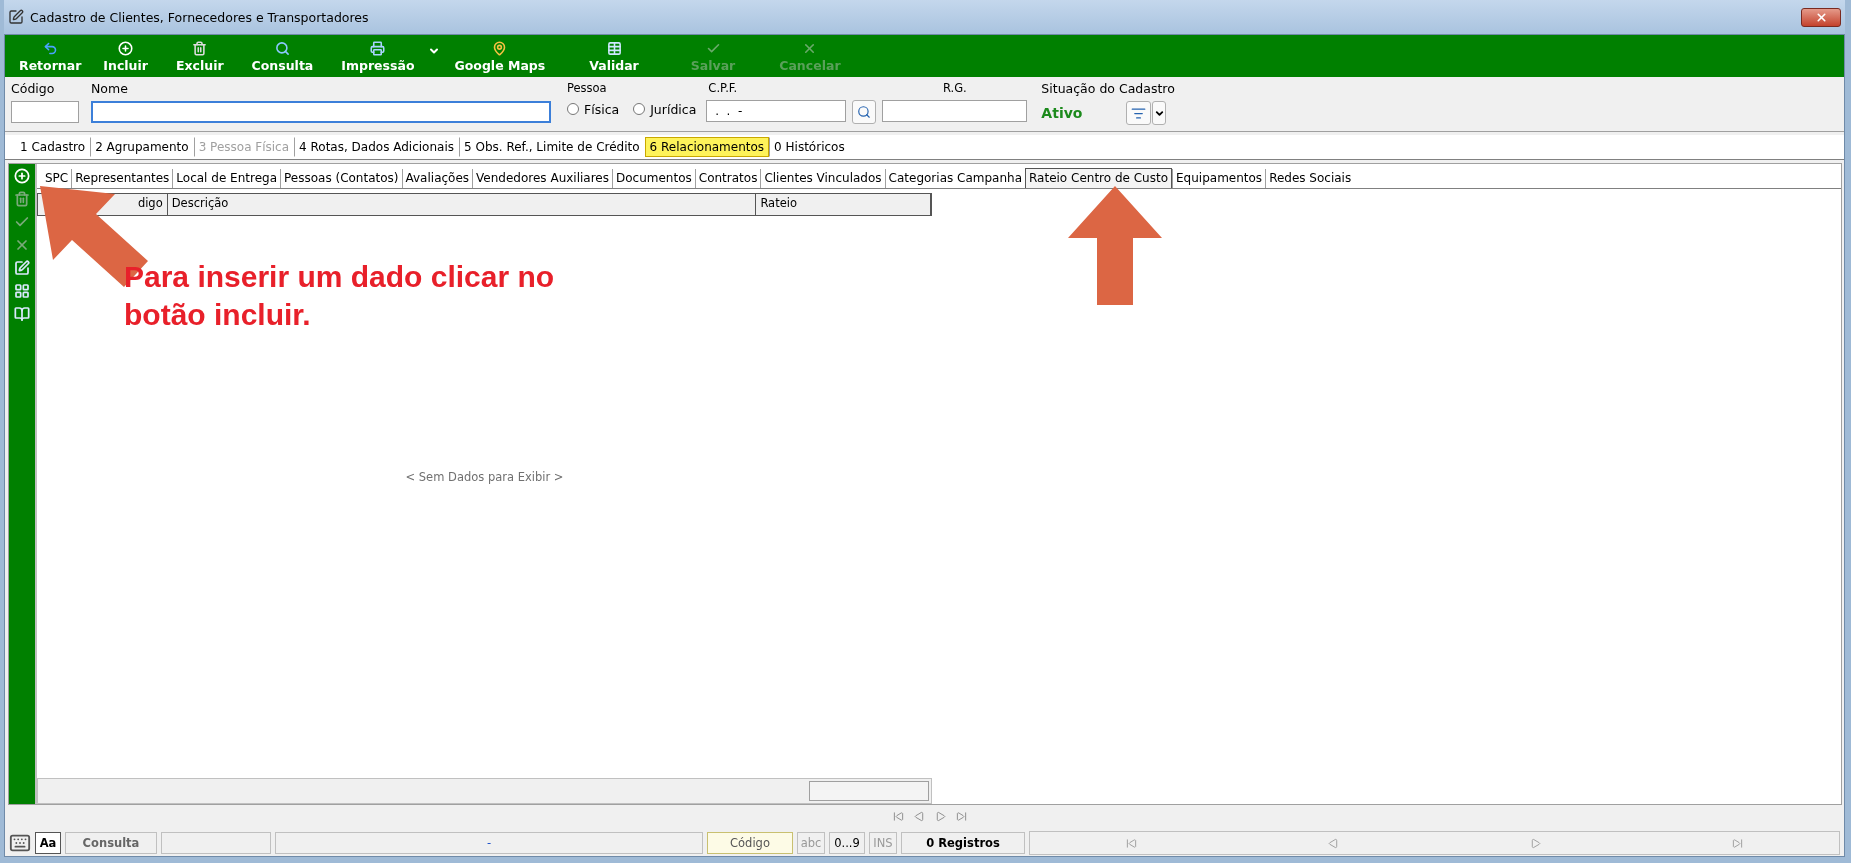 Image resolution: width=1851 pixels, height=863 pixels. What do you see at coordinates (500, 48) in the screenshot?
I see `map-pin-icon` at bounding box center [500, 48].